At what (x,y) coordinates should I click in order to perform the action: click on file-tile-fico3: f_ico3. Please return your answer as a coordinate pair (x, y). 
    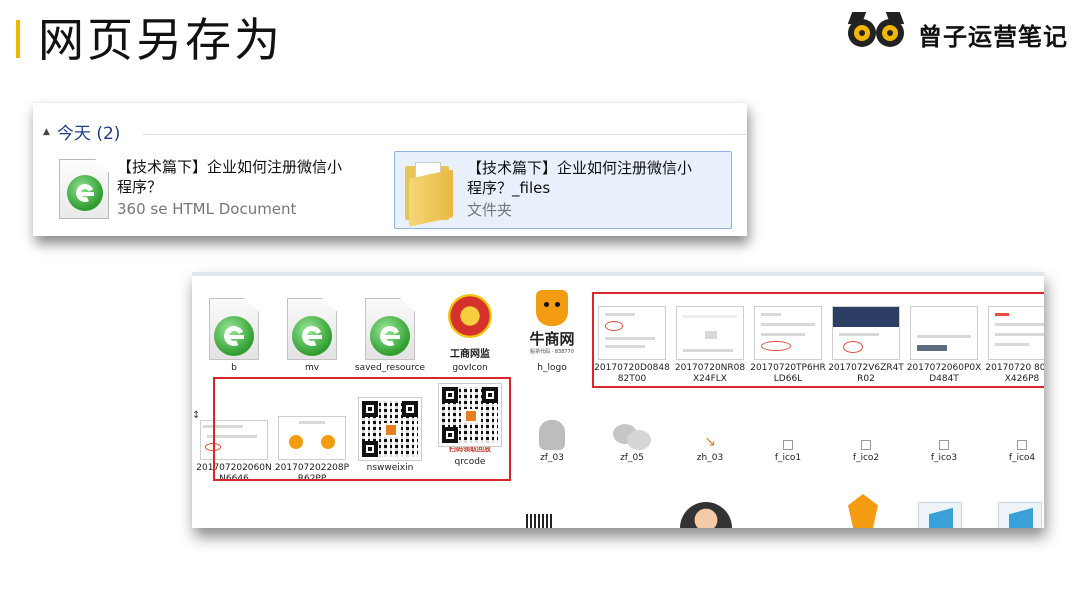
    Looking at the image, I should click on (944, 426).